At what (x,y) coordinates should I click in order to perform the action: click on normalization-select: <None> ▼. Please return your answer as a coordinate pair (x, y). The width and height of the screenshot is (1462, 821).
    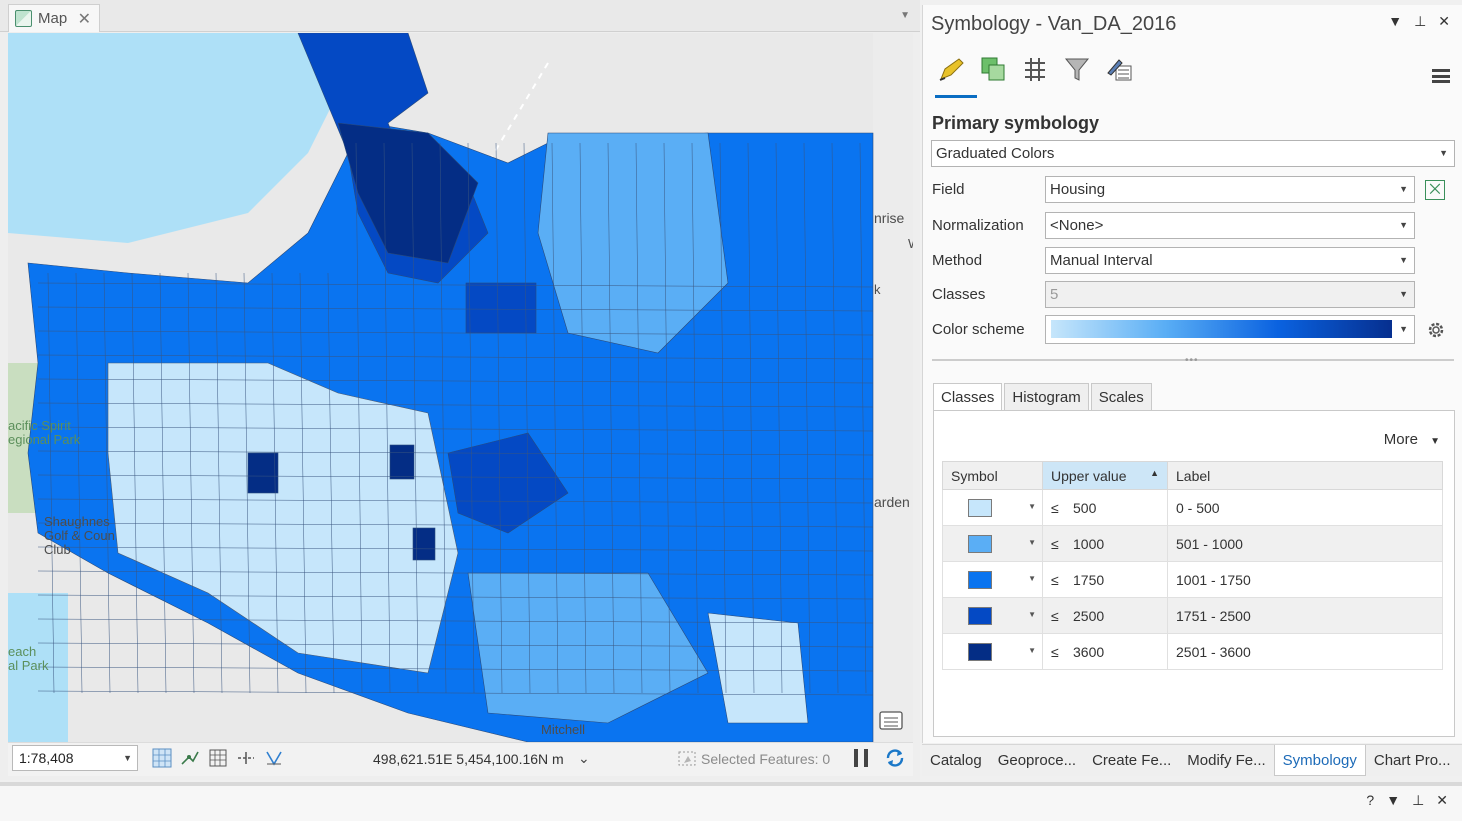
    Looking at the image, I should click on (1230, 225).